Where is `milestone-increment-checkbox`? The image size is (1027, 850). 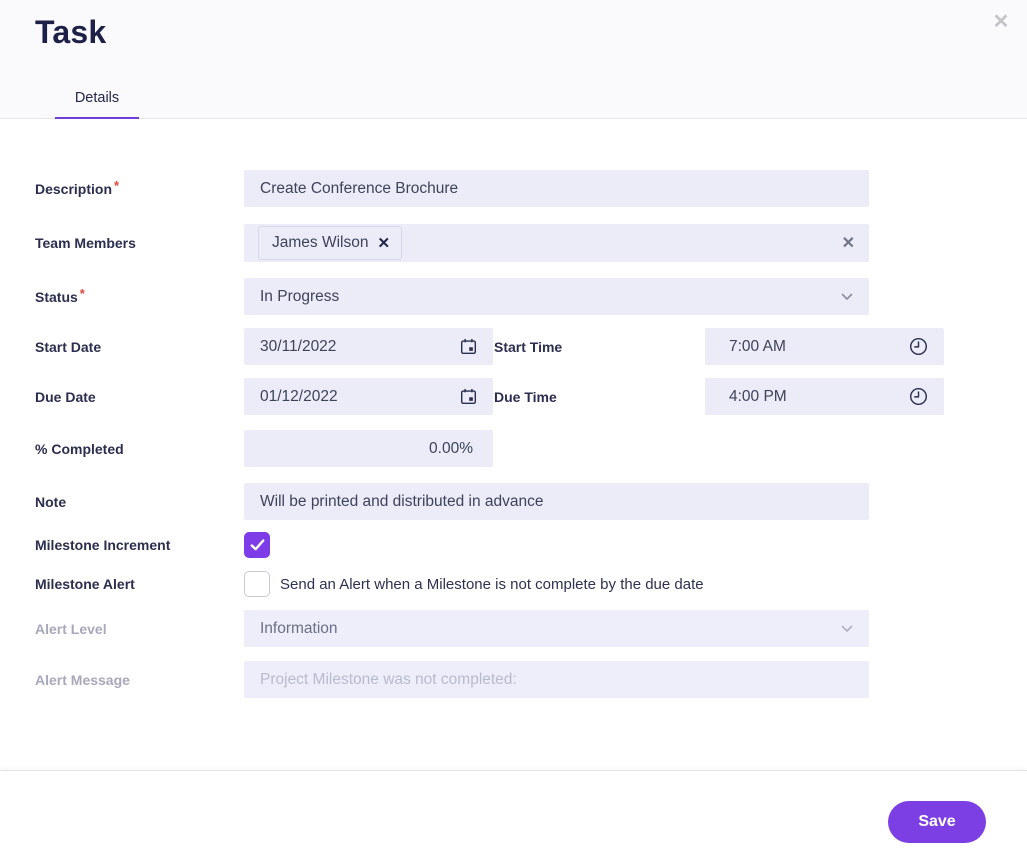
milestone-increment-checkbox is located at coordinates (257, 545).